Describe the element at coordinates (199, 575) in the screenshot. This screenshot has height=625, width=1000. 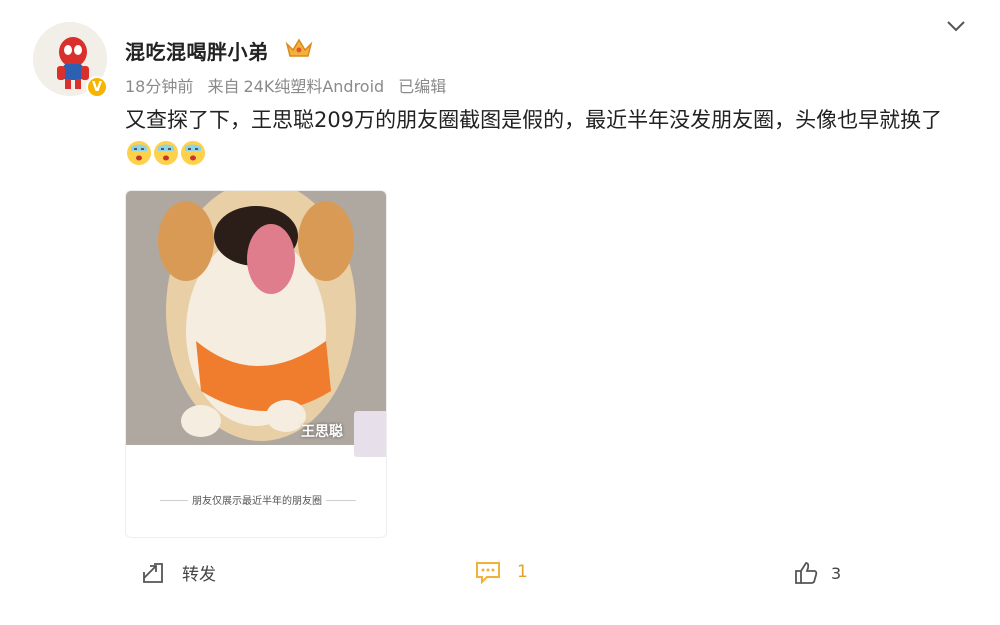
I see `repost-label: 转发` at that location.